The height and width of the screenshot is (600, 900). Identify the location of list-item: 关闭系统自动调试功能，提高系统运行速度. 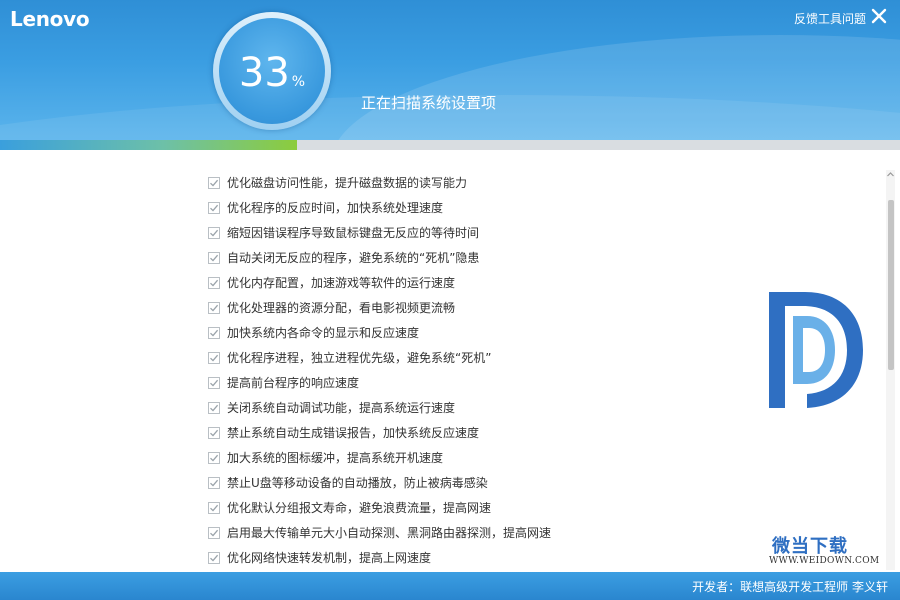
(379, 407).